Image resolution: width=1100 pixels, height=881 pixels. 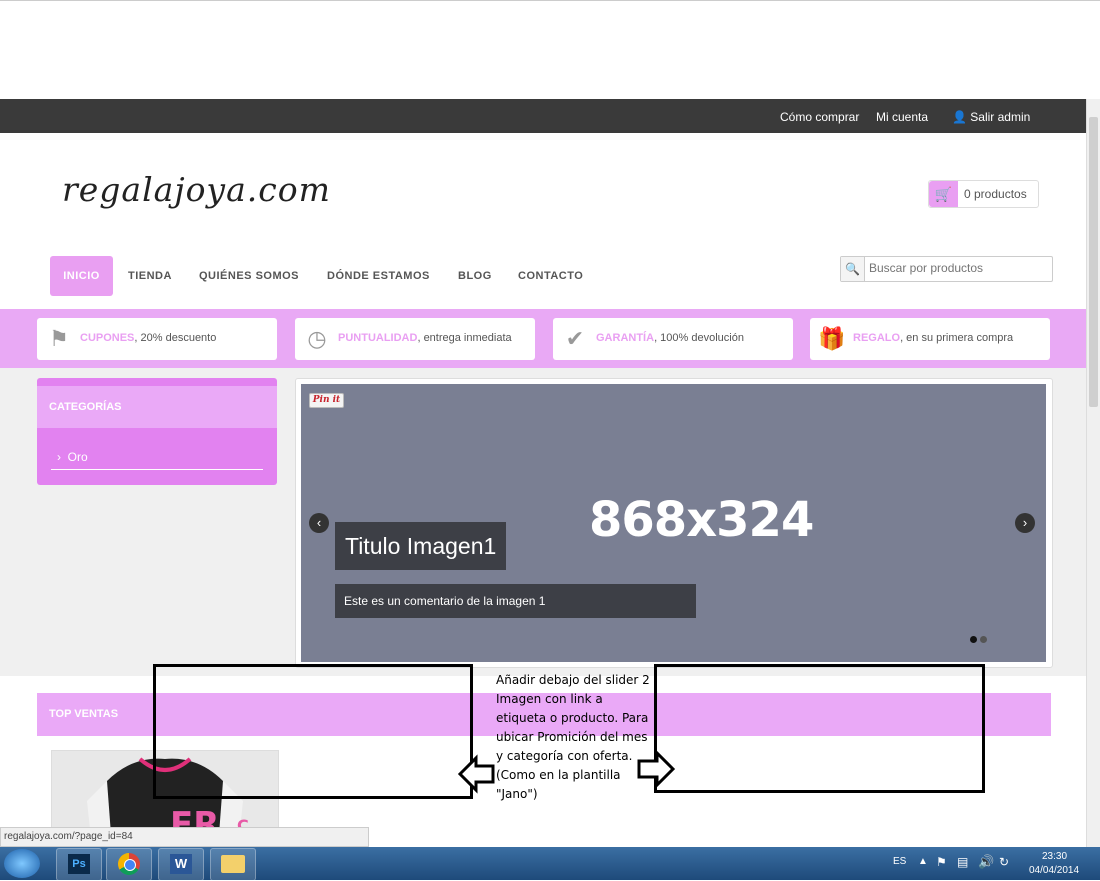 What do you see at coordinates (85, 407) in the screenshot?
I see `categories-title: CATEGORÍAS` at bounding box center [85, 407].